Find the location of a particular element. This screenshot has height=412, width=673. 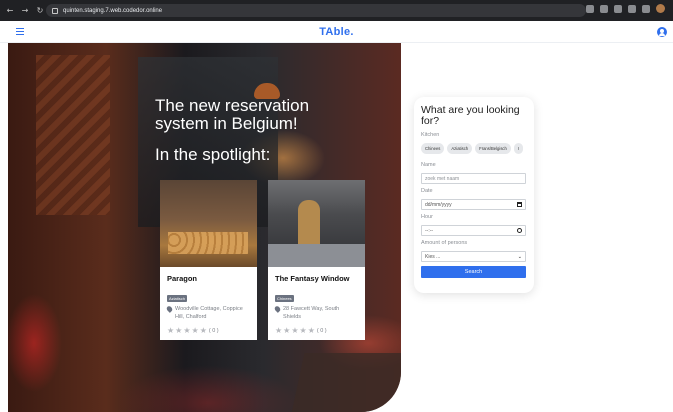

kitchen-chip: Aziatisch is located at coordinates (460, 148).